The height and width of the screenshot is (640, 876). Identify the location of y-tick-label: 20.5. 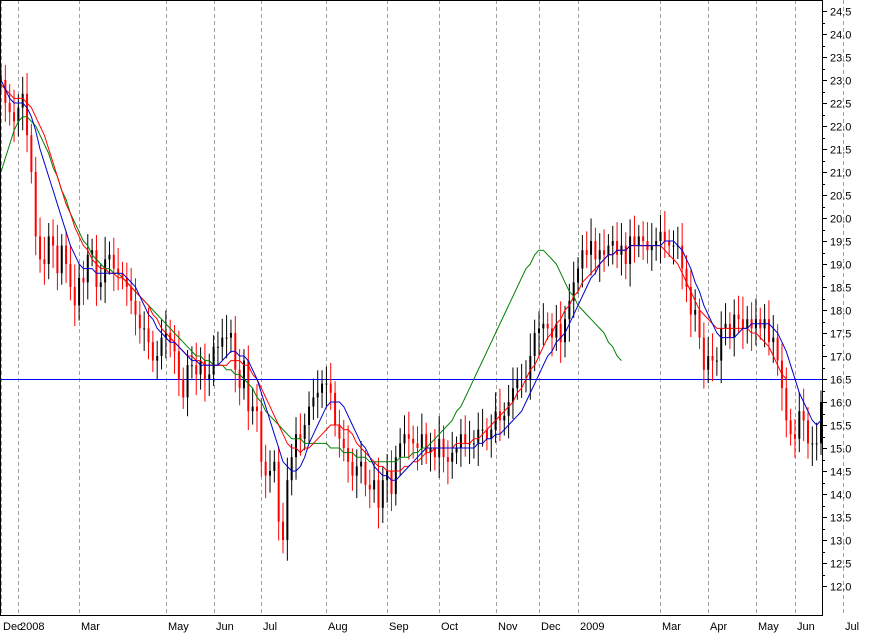
(840, 197).